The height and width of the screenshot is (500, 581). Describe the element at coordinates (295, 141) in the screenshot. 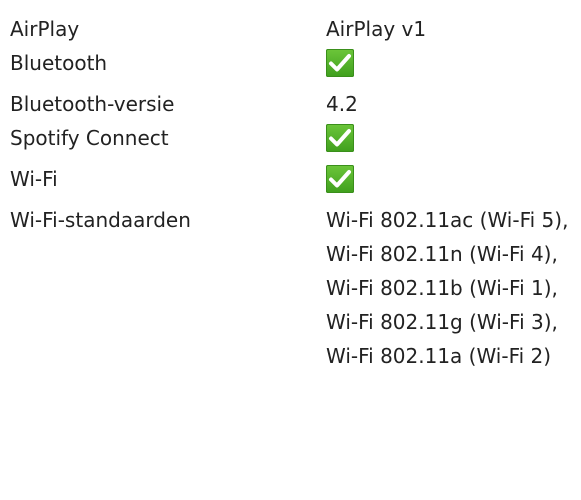

I see `spec-row-spotify-connect: Spotify Connect` at that location.